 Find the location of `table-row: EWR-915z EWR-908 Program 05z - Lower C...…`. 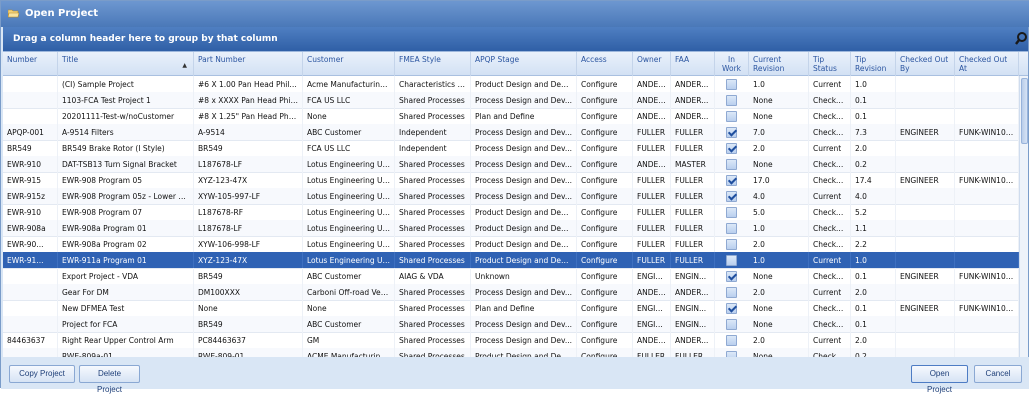

table-row: EWR-915z EWR-908 Program 05z - Lower C...… is located at coordinates (511, 196).